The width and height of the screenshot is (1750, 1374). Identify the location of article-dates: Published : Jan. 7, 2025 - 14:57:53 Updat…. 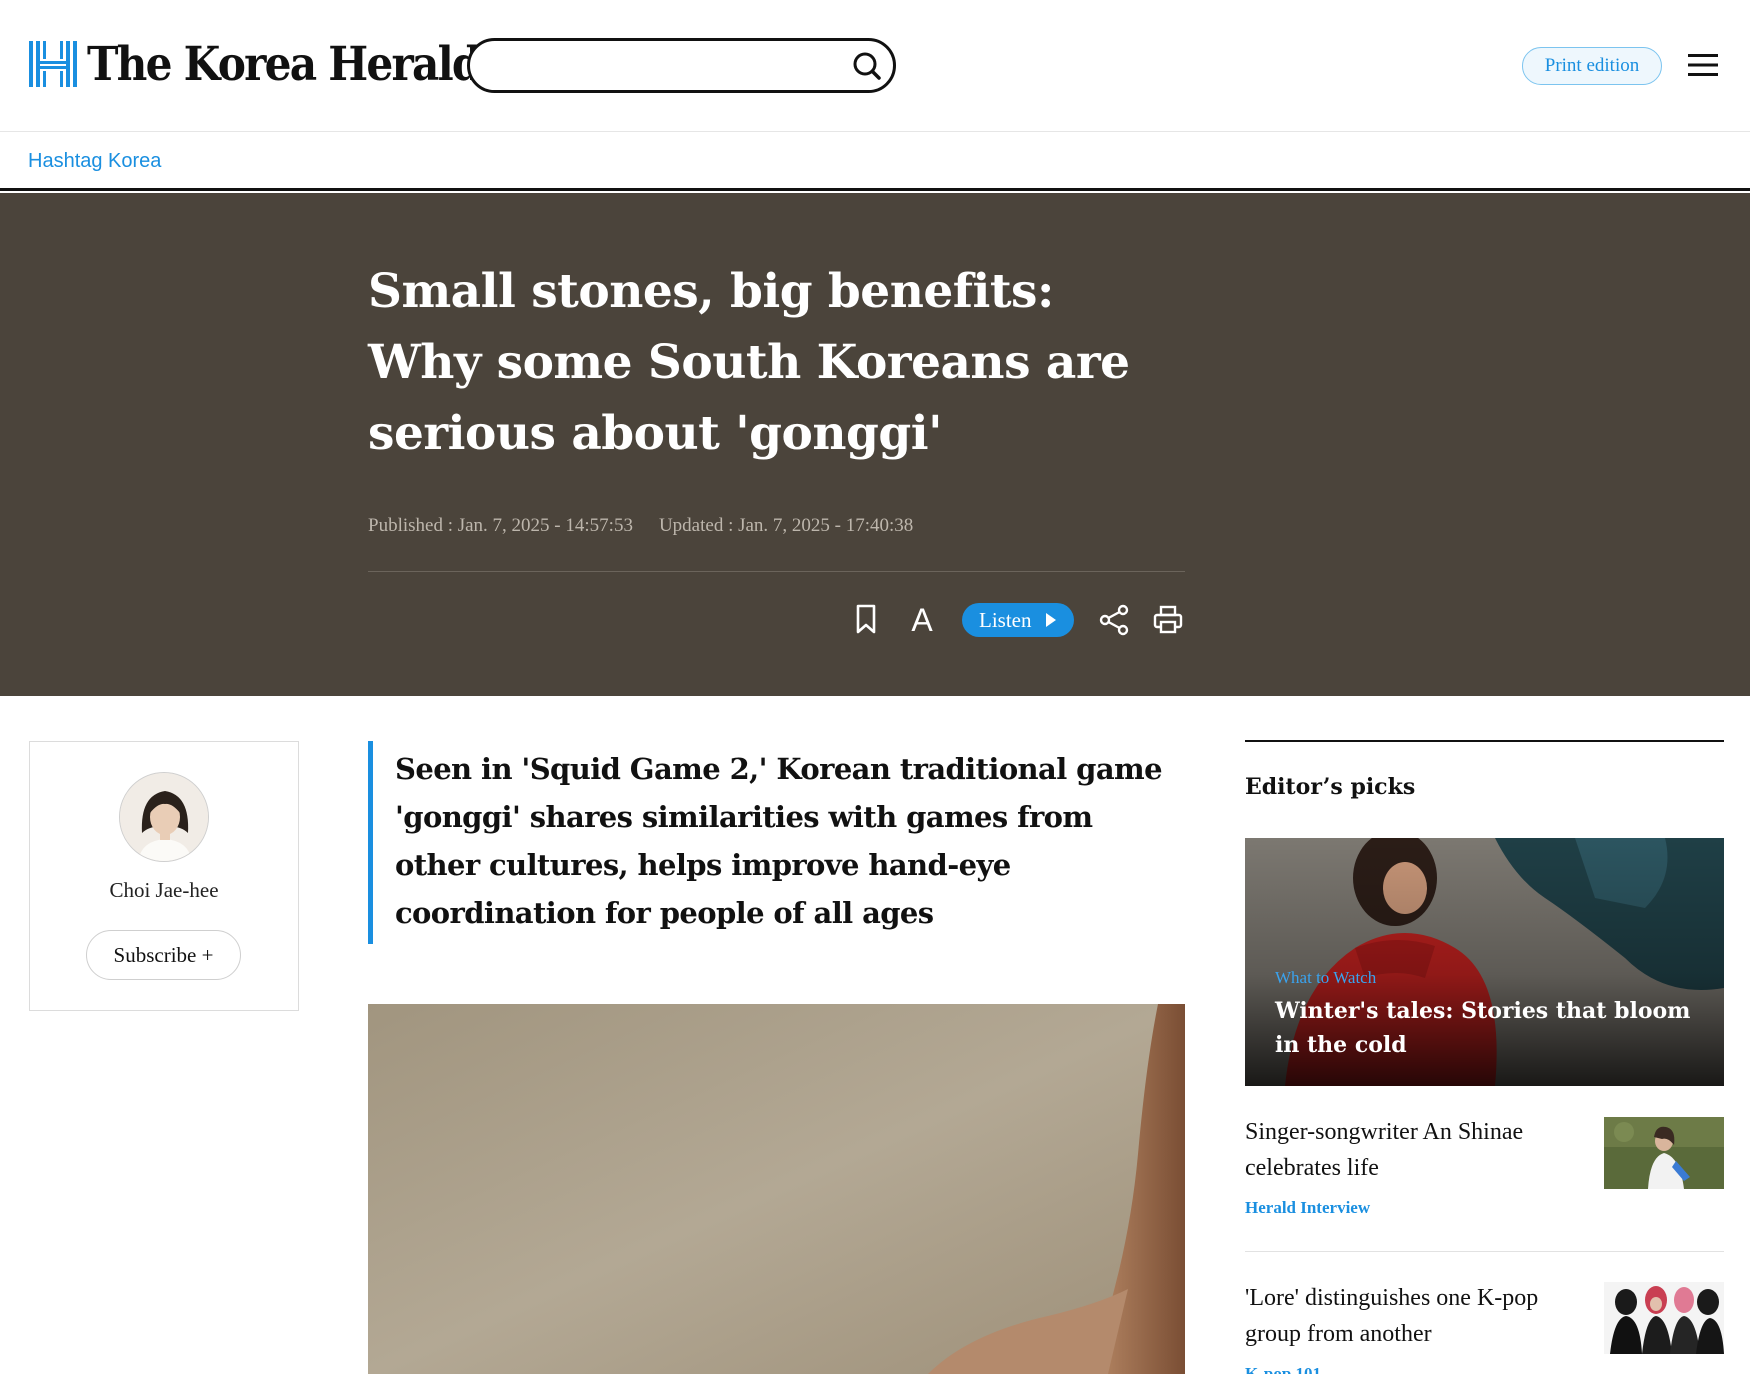
(640, 526).